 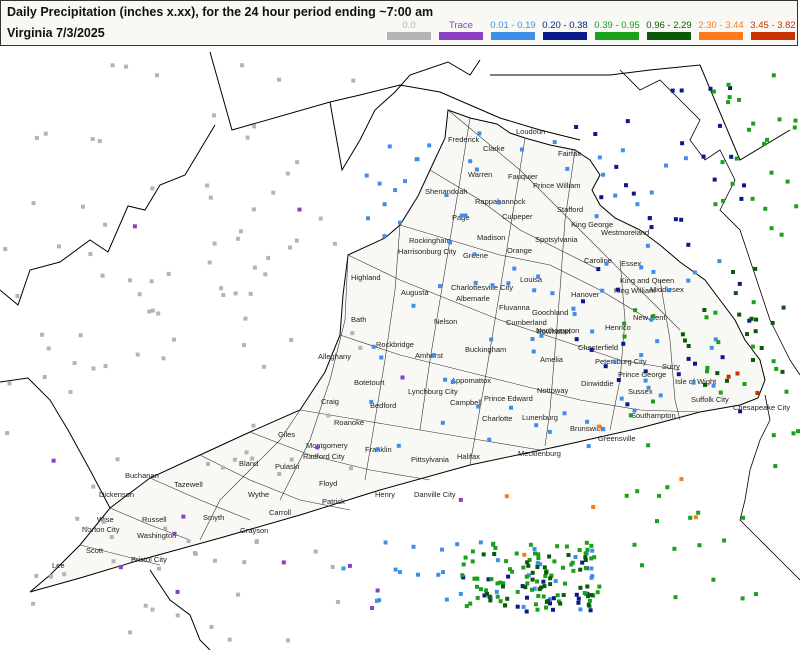 What do you see at coordinates (213, 517) in the screenshot?
I see `county-label-smyth: Smyth` at bounding box center [213, 517].